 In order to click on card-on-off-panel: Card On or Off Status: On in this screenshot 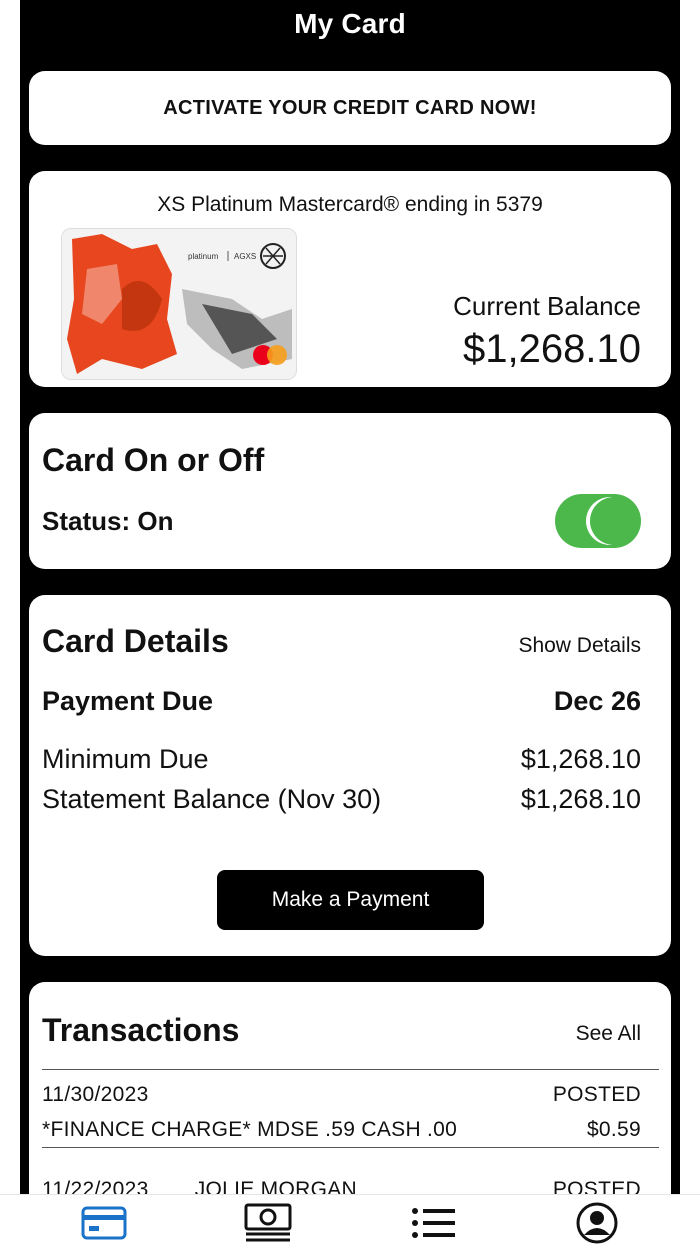, I will do `click(350, 491)`.